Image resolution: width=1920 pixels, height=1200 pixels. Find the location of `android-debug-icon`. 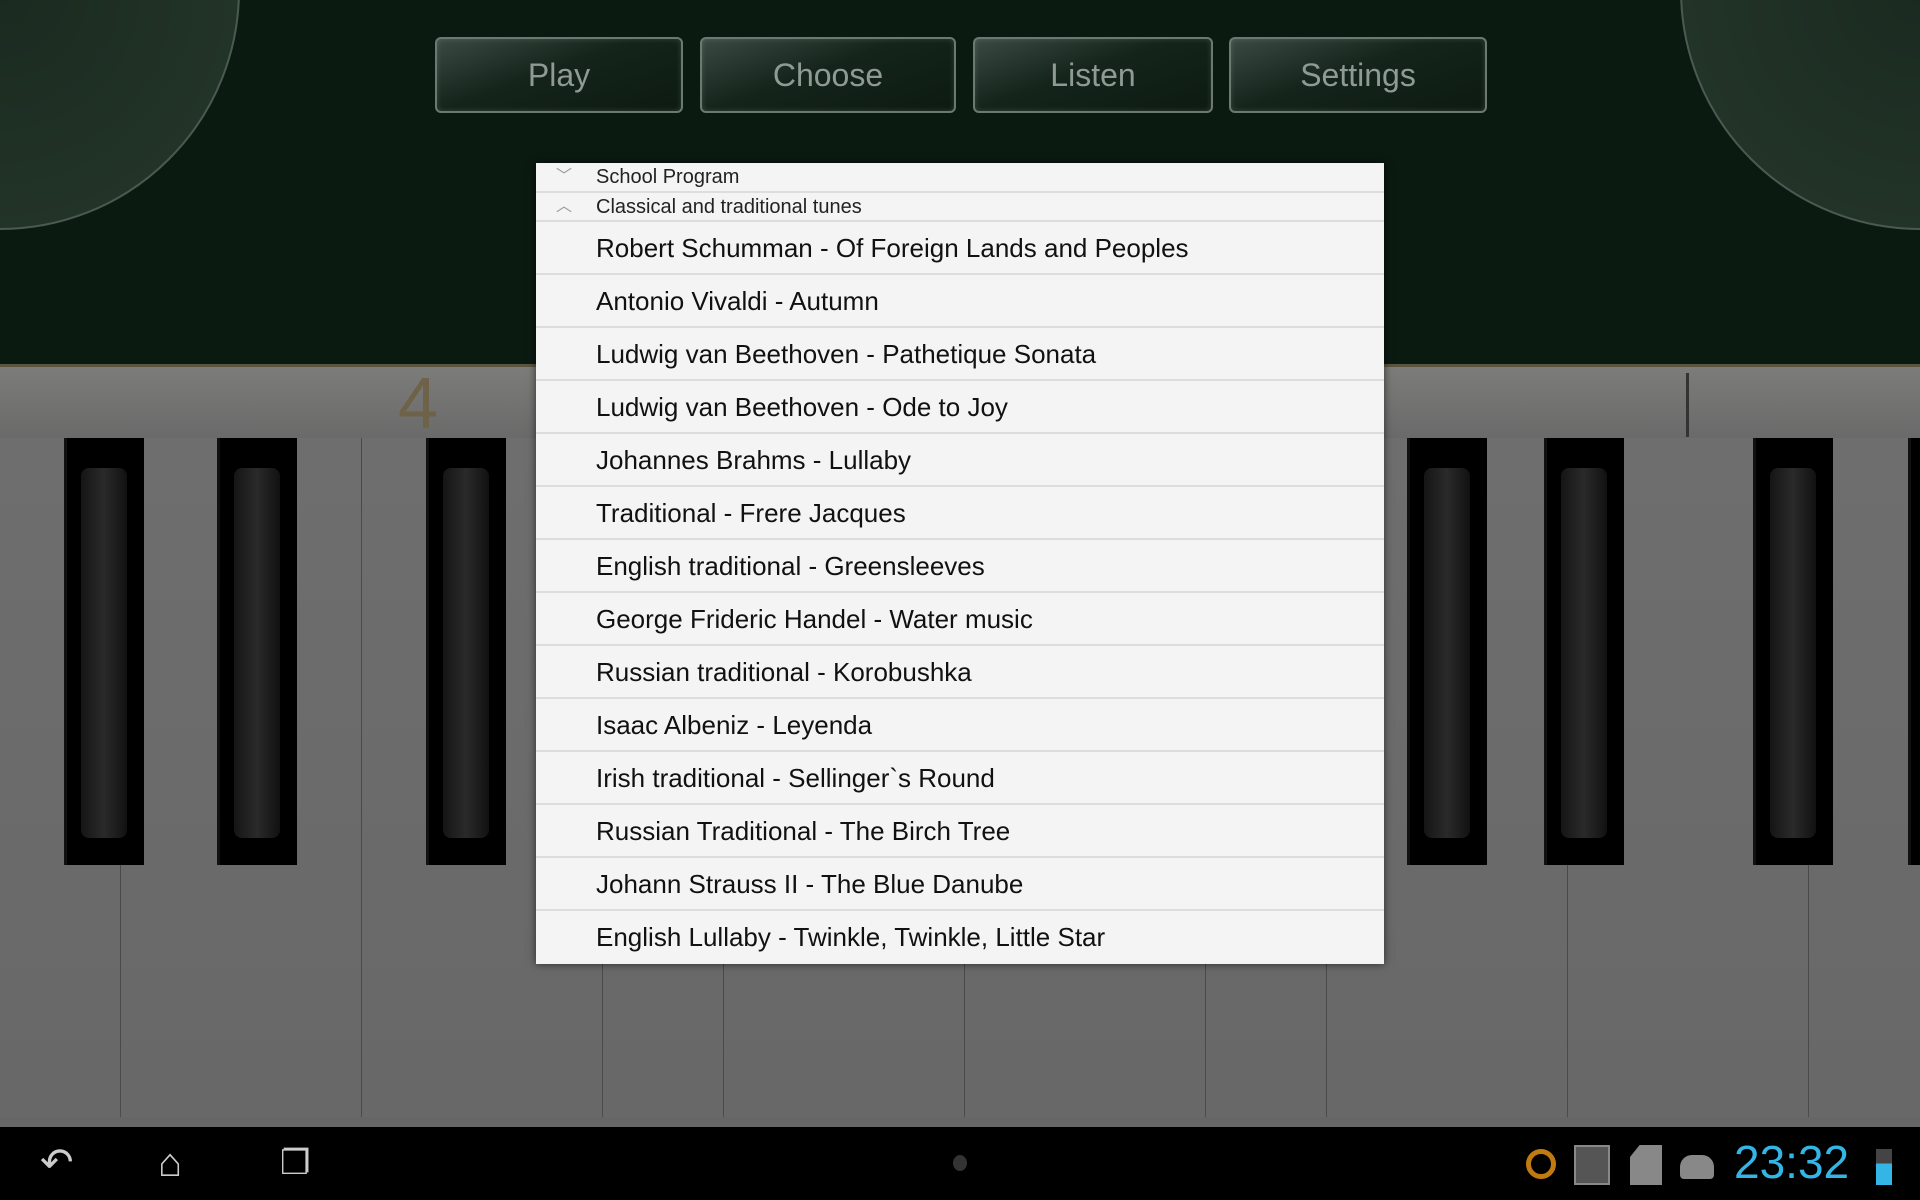

android-debug-icon is located at coordinates (1697, 1167).